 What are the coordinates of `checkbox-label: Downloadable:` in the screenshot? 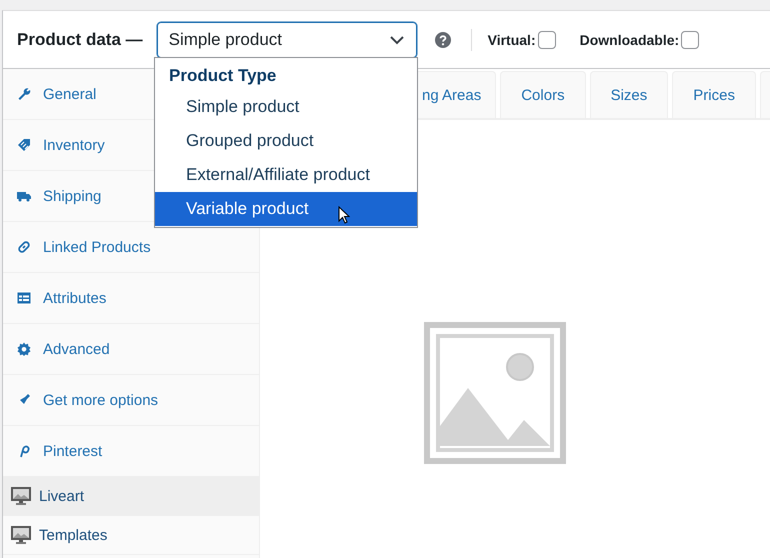 It's located at (630, 40).